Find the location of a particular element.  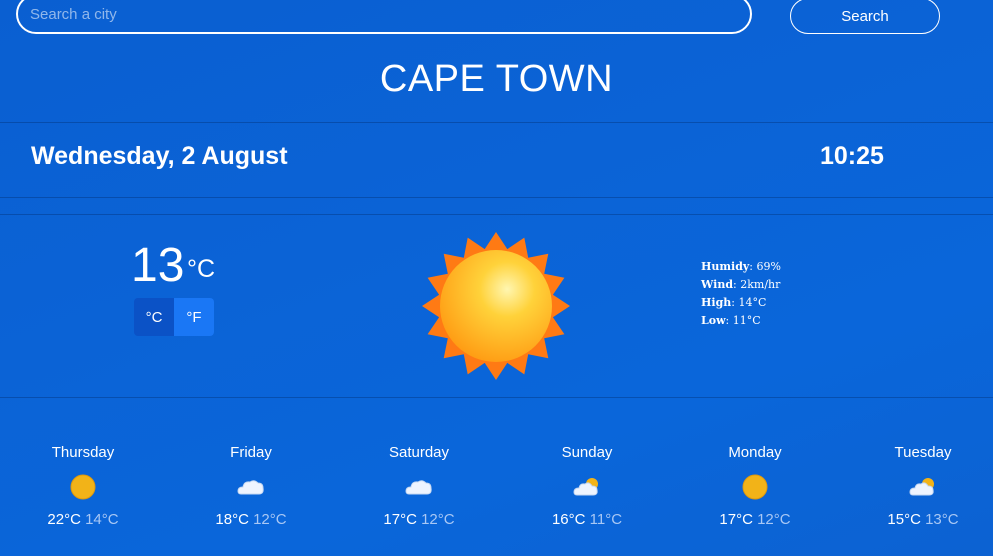

fahrenheit-button: °F is located at coordinates (194, 317).